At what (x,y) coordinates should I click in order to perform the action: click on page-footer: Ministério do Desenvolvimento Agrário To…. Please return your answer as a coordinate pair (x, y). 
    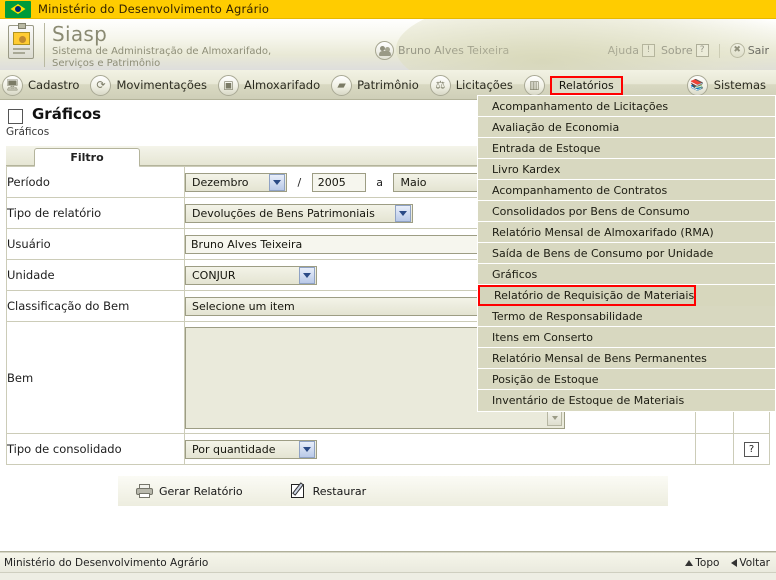
    Looking at the image, I should click on (388, 562).